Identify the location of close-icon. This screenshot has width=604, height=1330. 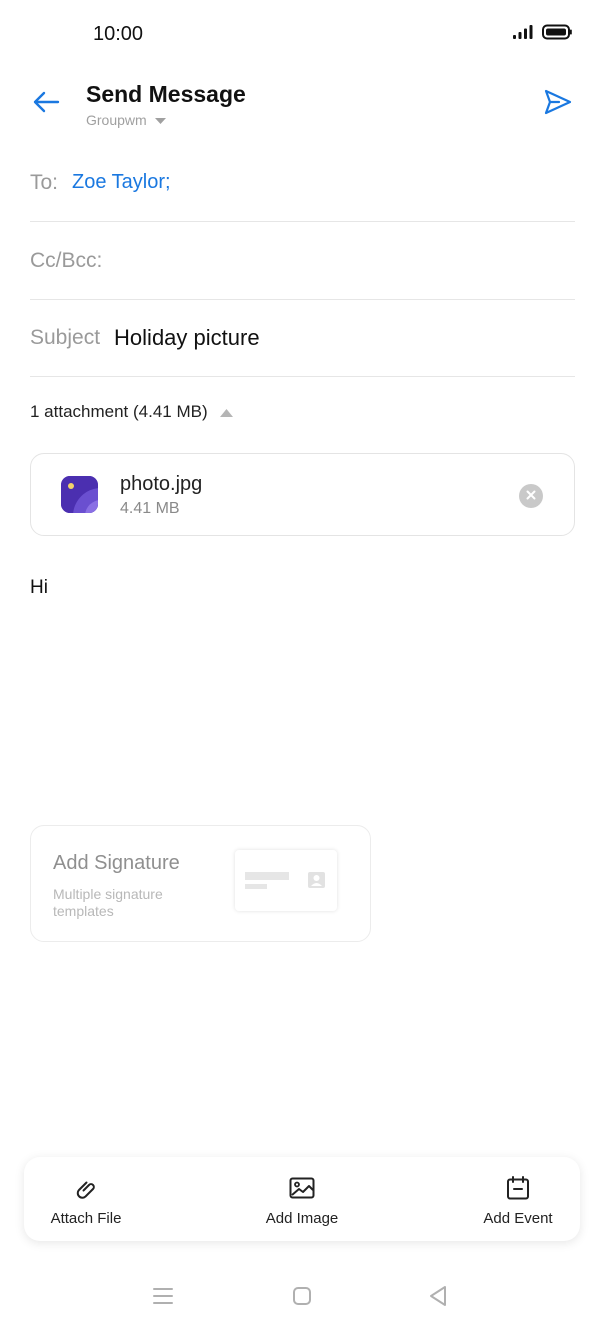
(531, 496).